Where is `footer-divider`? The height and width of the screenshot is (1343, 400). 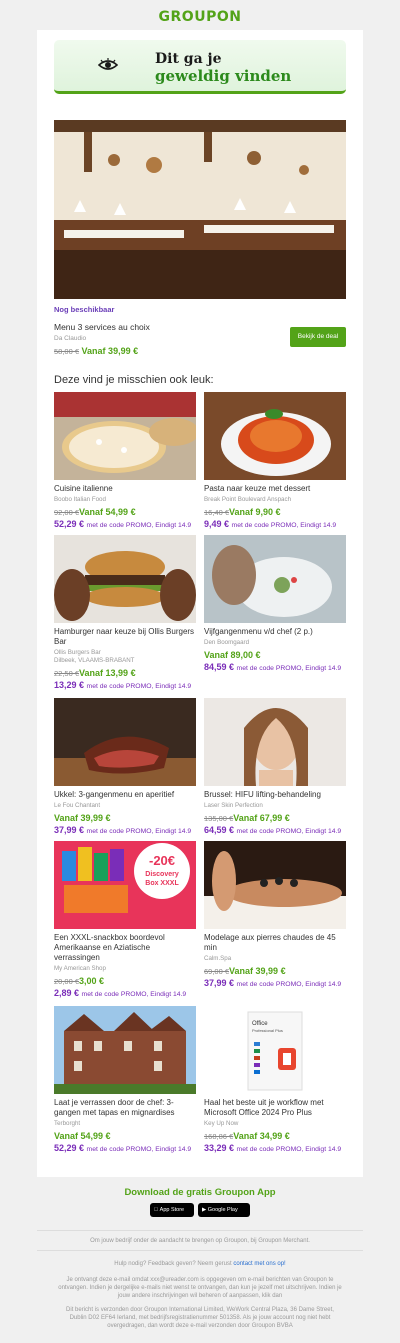 footer-divider is located at coordinates (200, 1230).